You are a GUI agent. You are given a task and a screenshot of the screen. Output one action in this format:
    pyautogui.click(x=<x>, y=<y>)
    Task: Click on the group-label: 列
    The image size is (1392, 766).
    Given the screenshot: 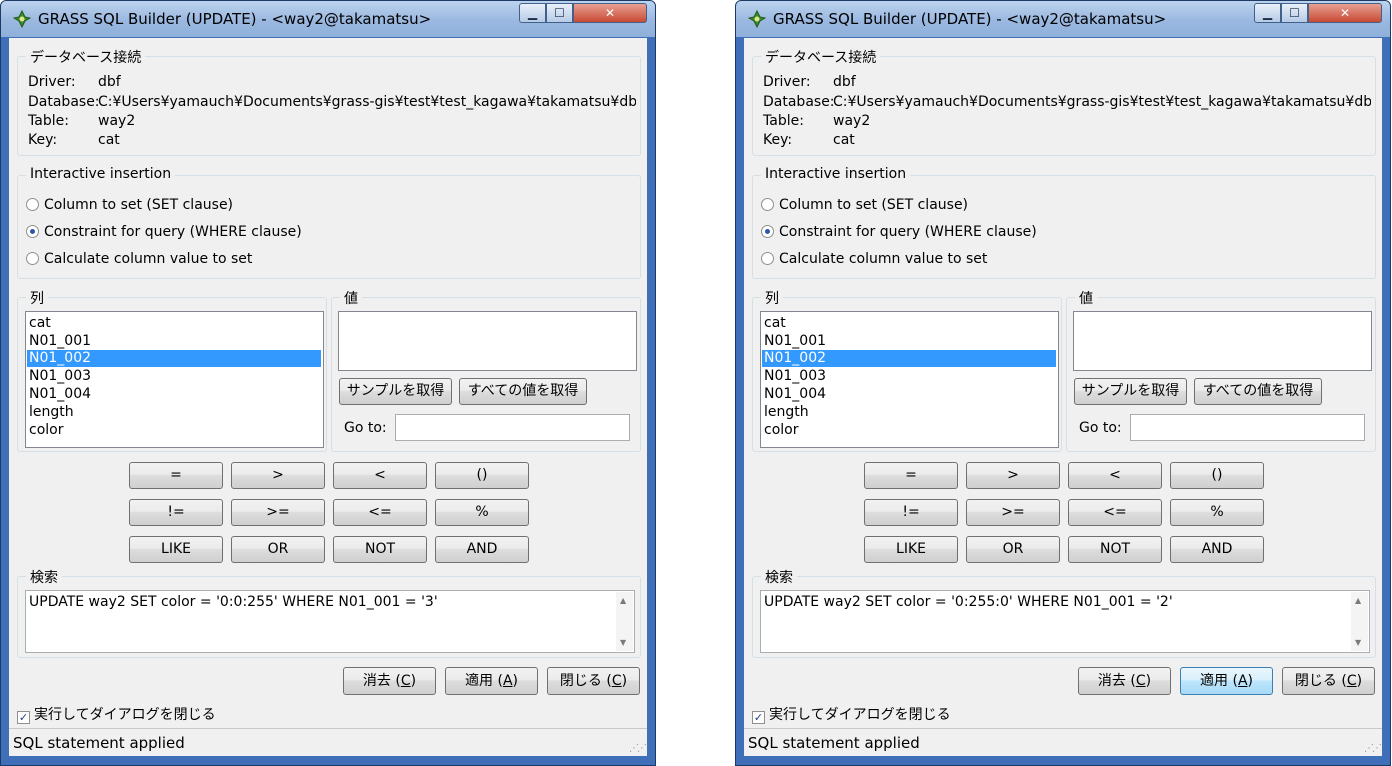 What is the action you would take?
    pyautogui.click(x=37, y=298)
    